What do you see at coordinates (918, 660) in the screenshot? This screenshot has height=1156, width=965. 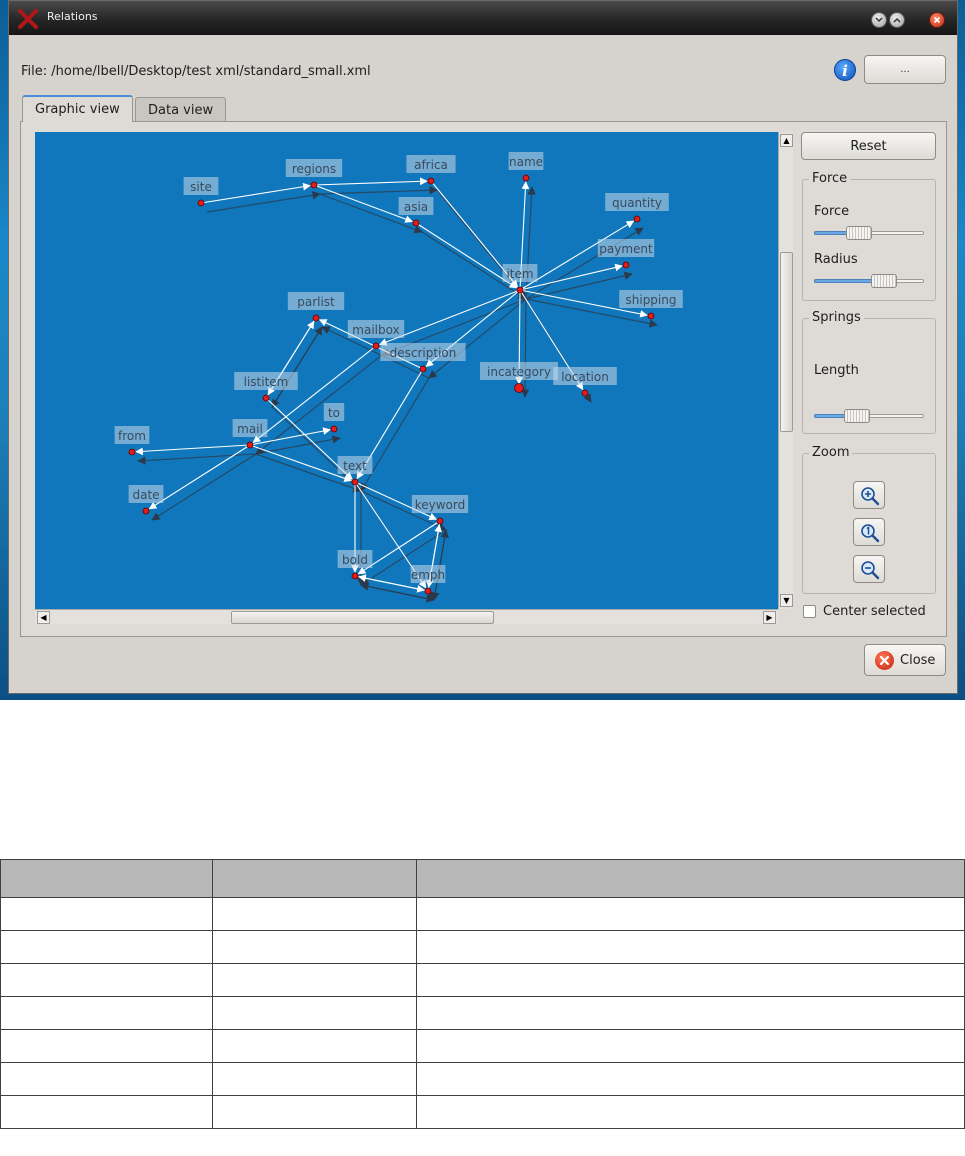 I see `close-button-label: Close` at bounding box center [918, 660].